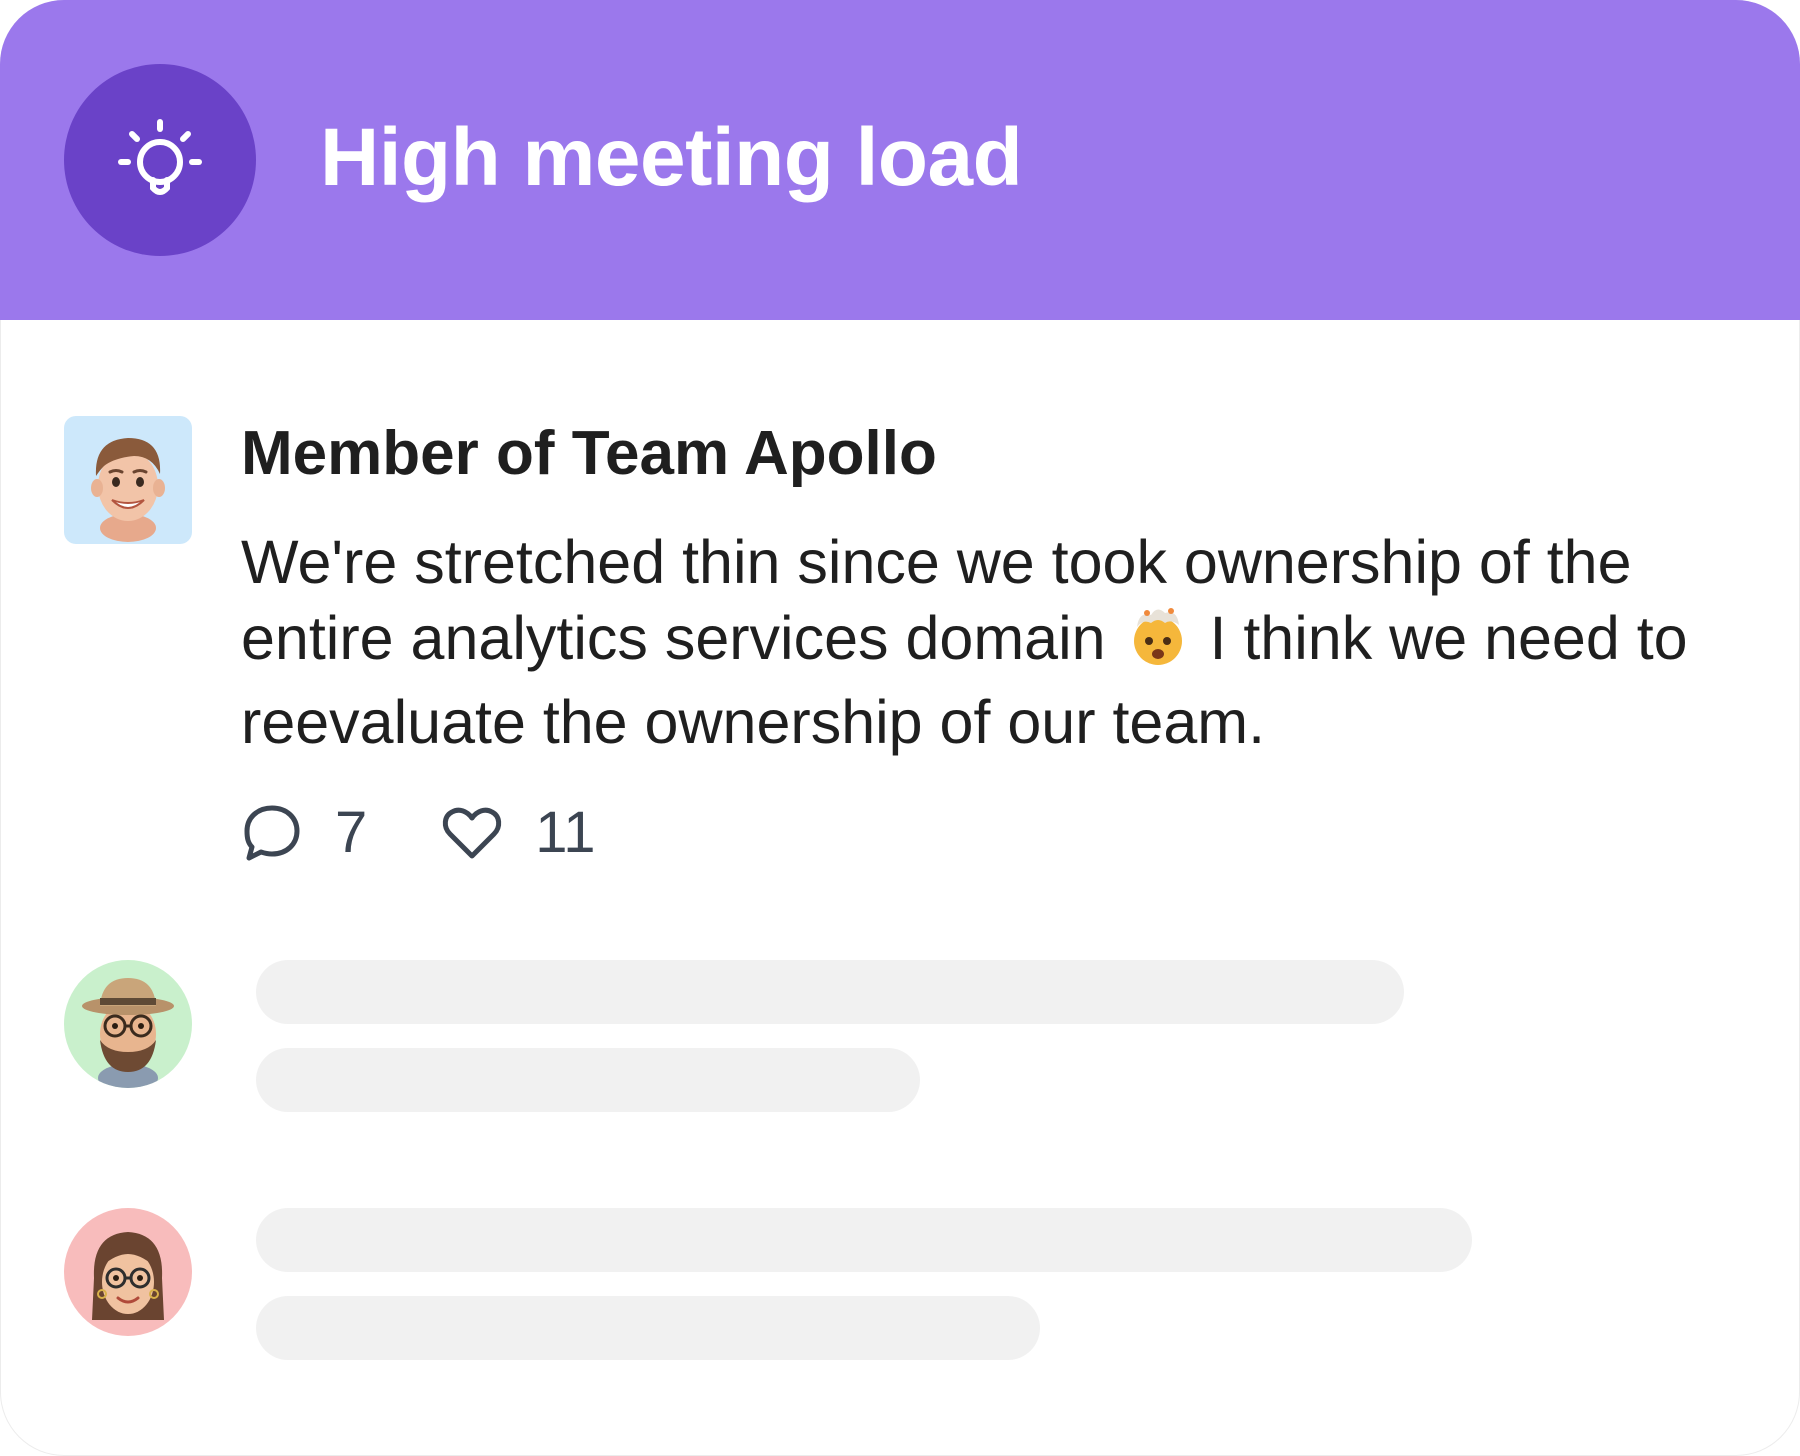  I want to click on header-icon-badge, so click(160, 160).